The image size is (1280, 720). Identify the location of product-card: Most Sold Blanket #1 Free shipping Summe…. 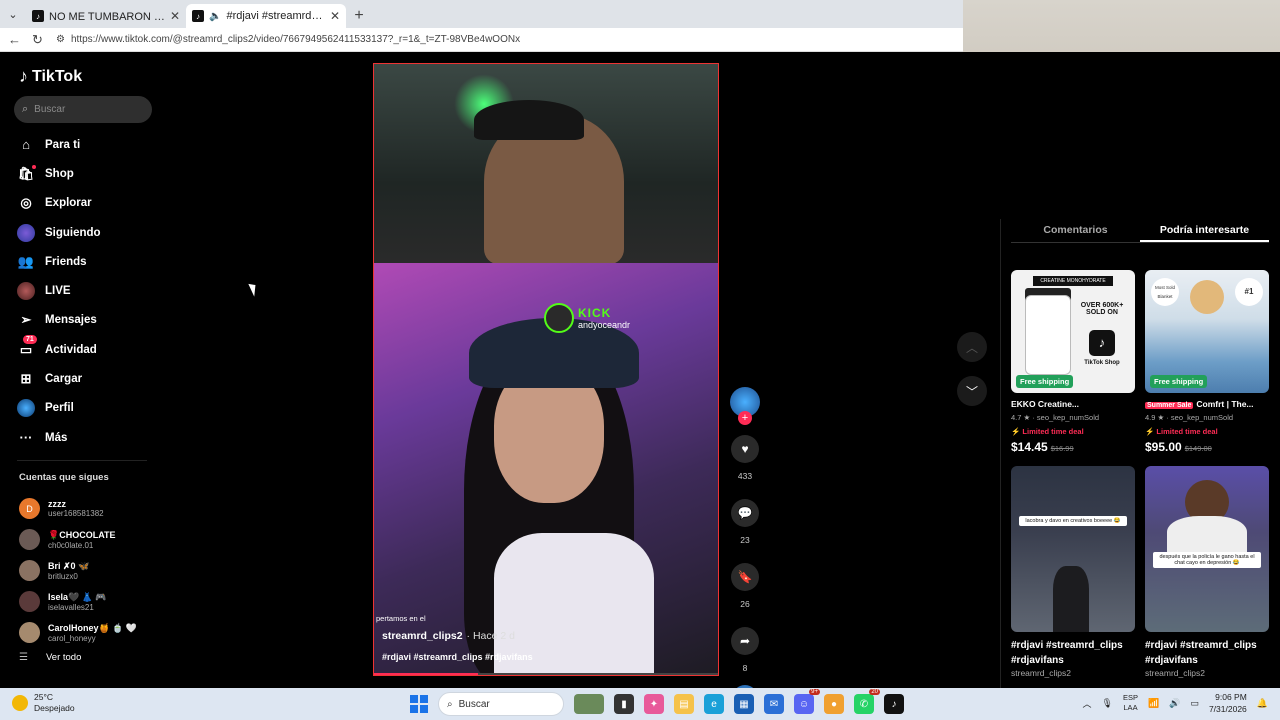
(1207, 362).